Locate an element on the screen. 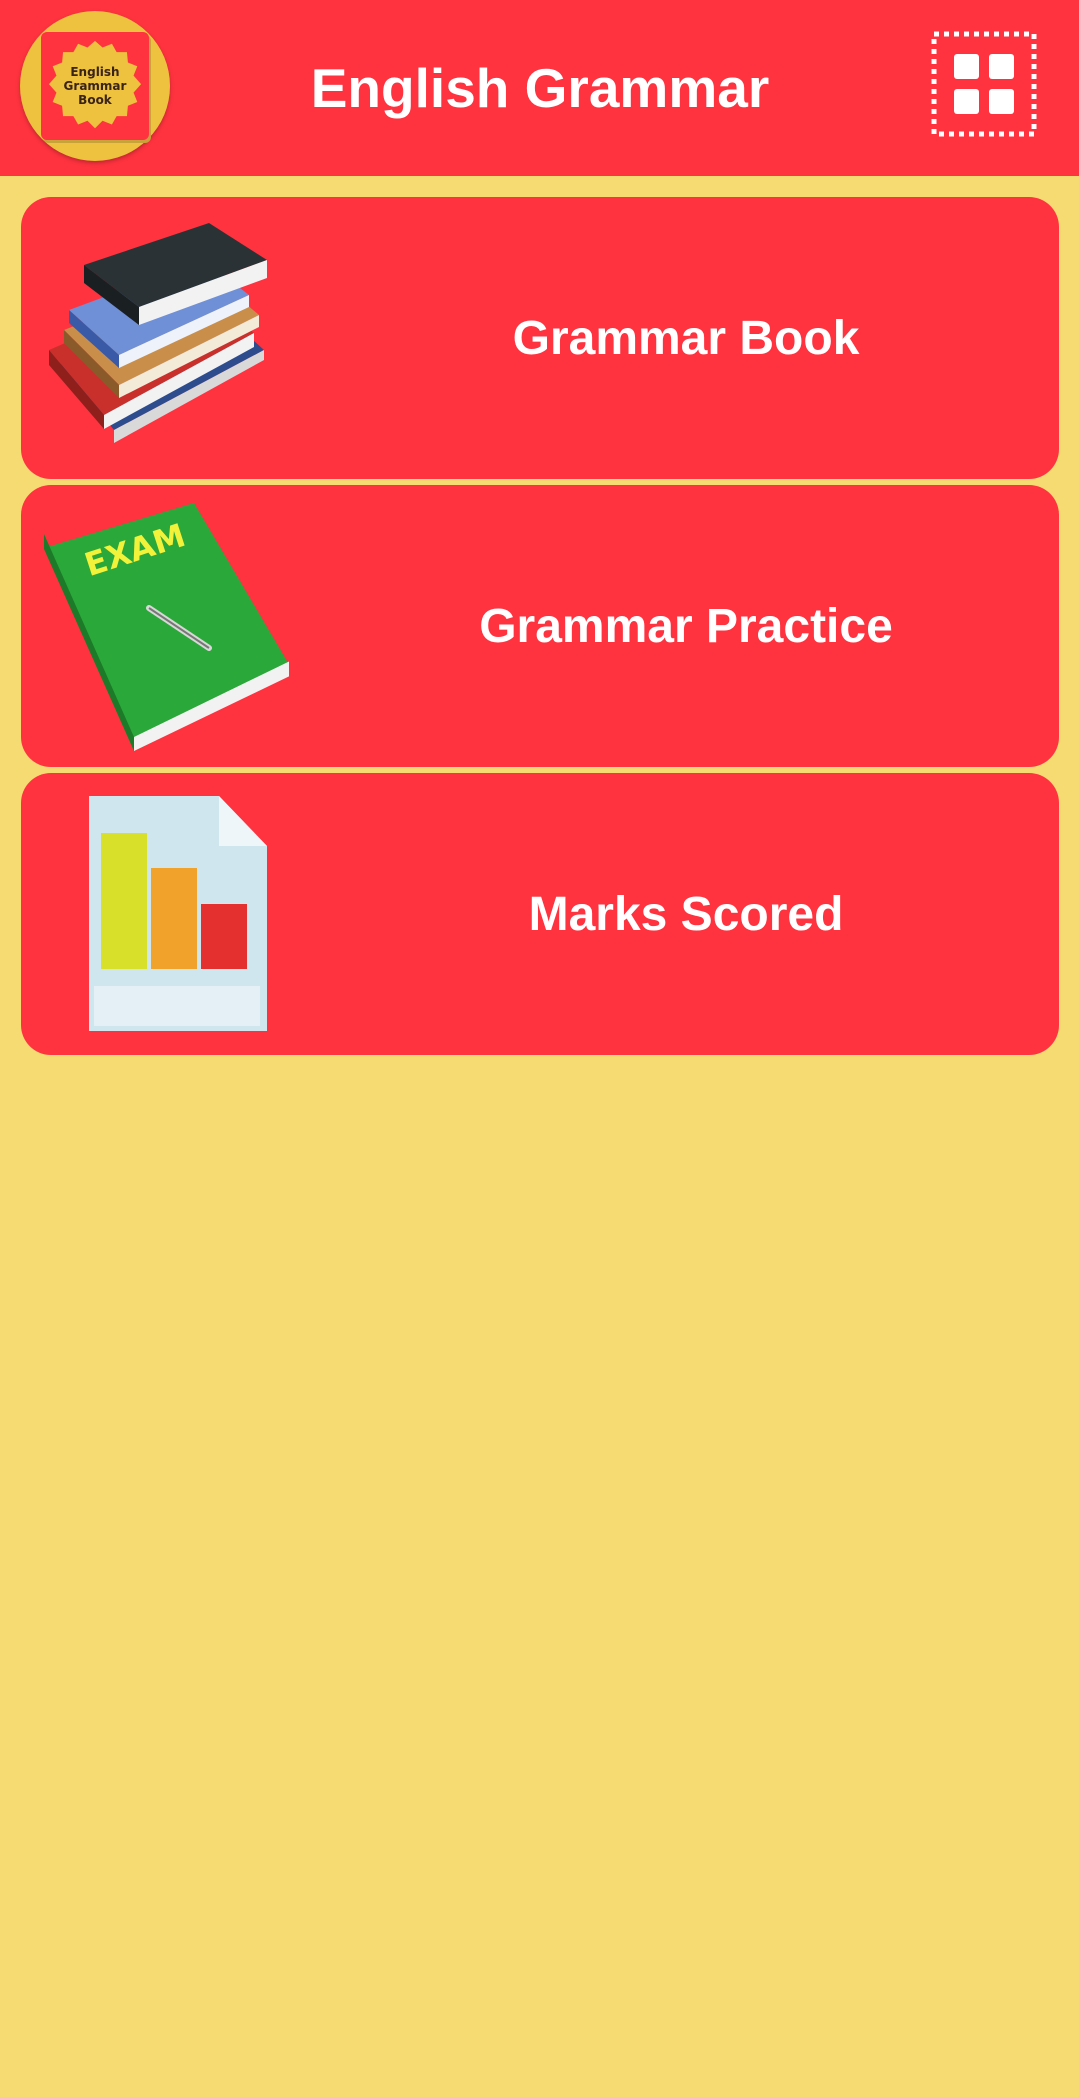 This screenshot has height=2097, width=1079. logo-badge: English Grammar Book is located at coordinates (95, 86).